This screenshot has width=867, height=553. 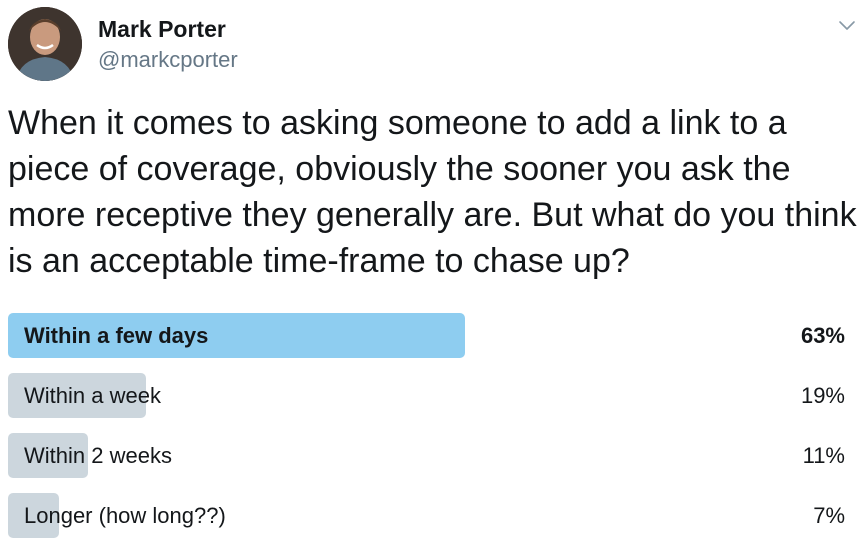 What do you see at coordinates (433, 395) in the screenshot?
I see `poll-option: Within a week 19%` at bounding box center [433, 395].